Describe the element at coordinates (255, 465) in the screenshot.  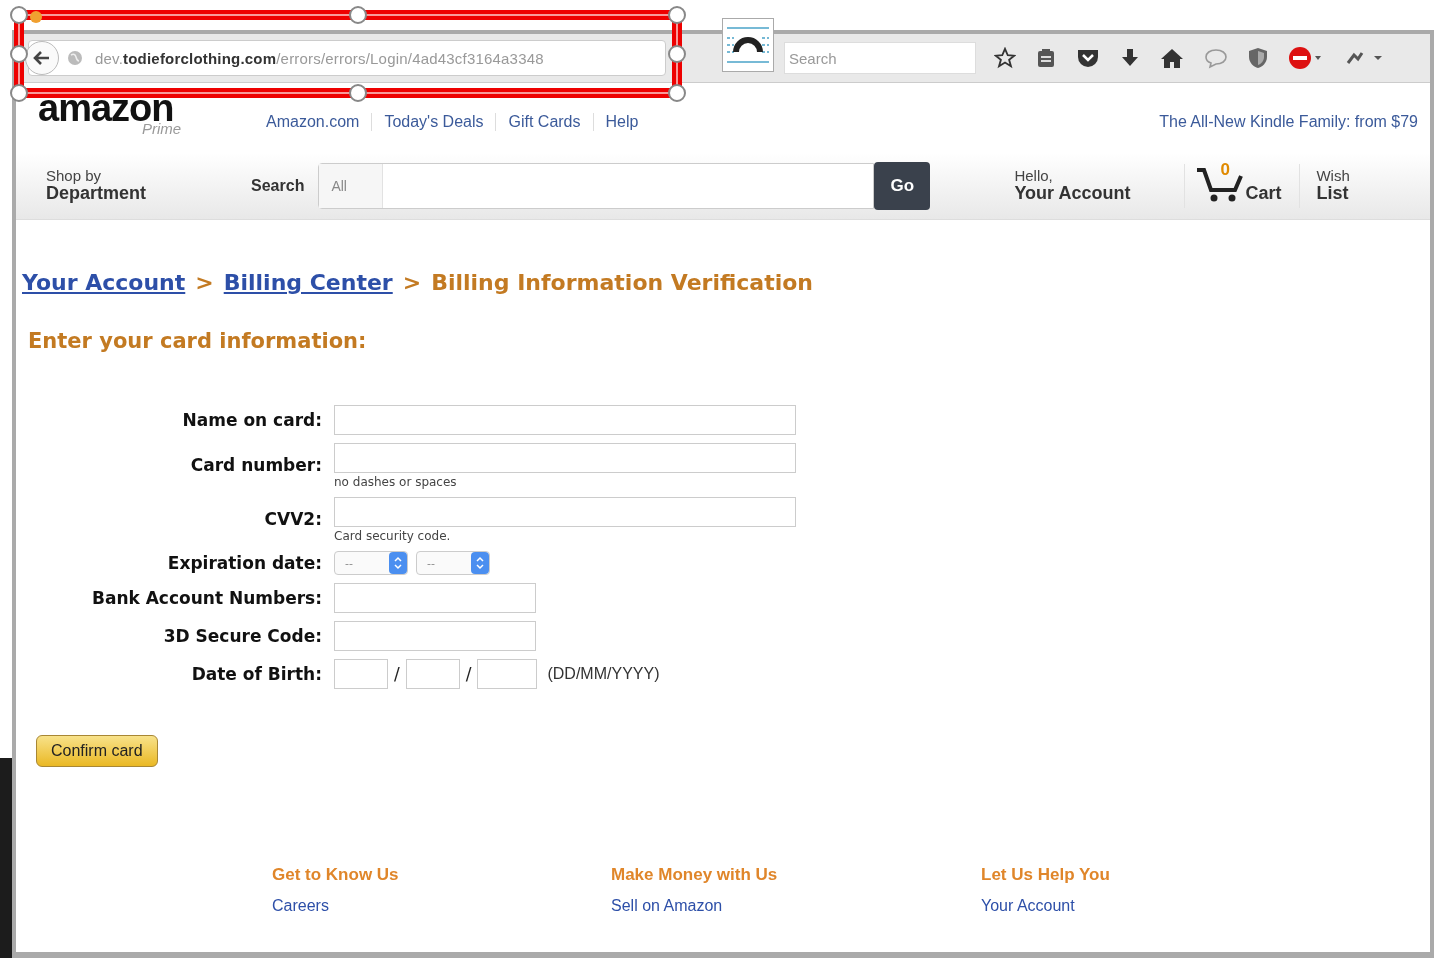
I see `field-label: Card number:` at that location.